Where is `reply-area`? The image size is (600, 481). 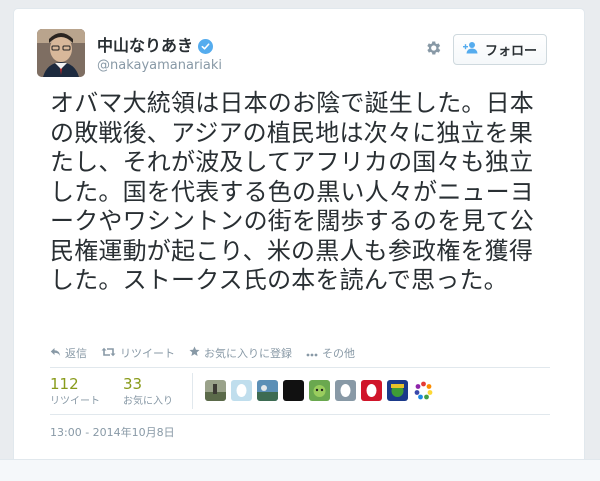 reply-area is located at coordinates (300, 470).